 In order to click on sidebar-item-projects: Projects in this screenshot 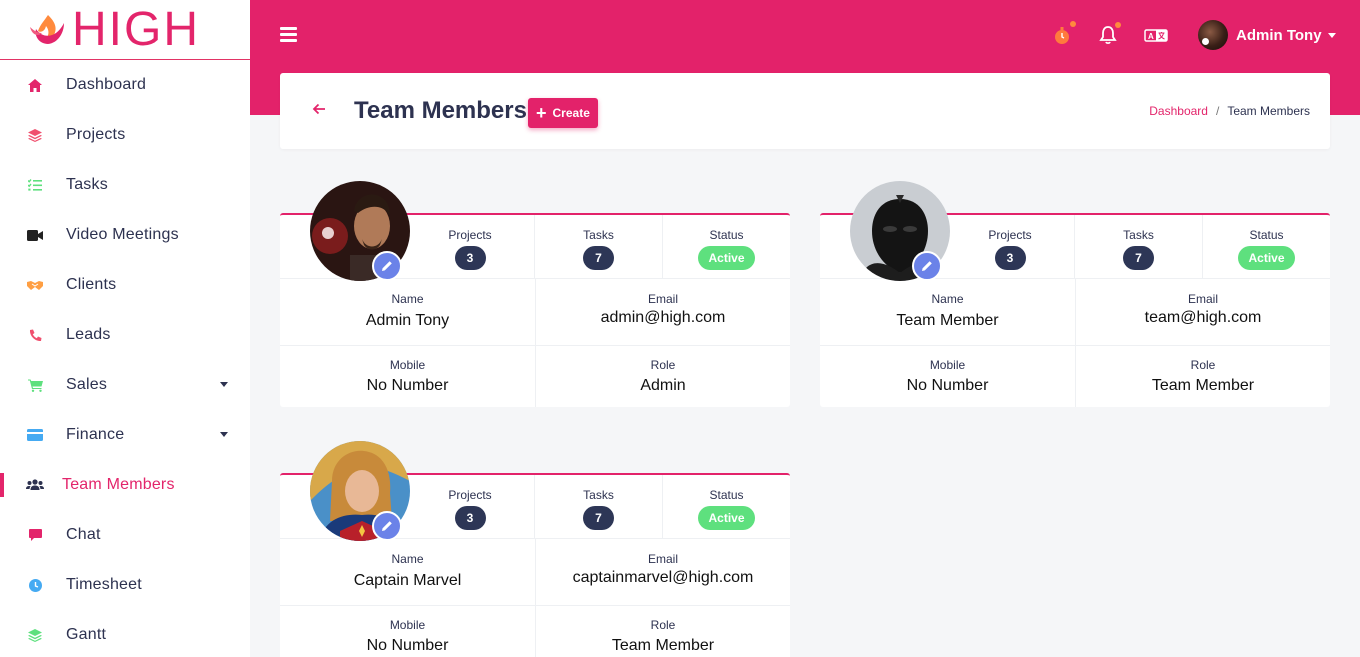, I will do `click(125, 135)`.